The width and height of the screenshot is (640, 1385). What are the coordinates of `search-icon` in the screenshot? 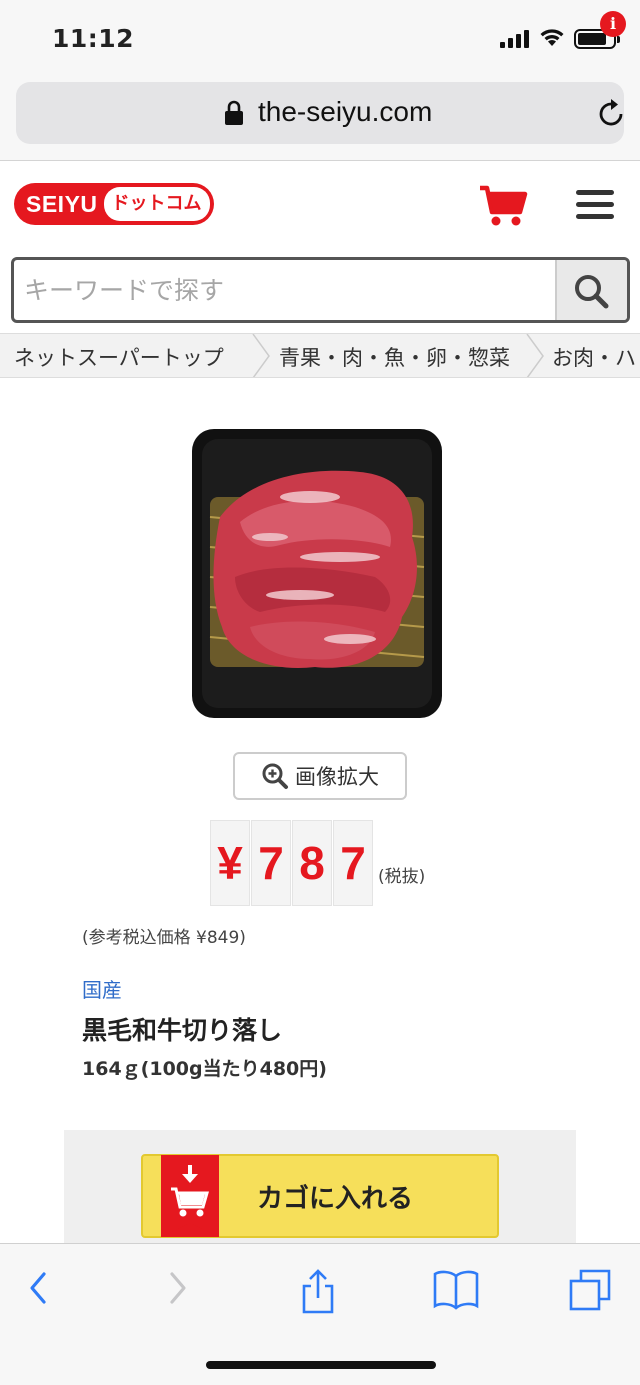 It's located at (592, 292).